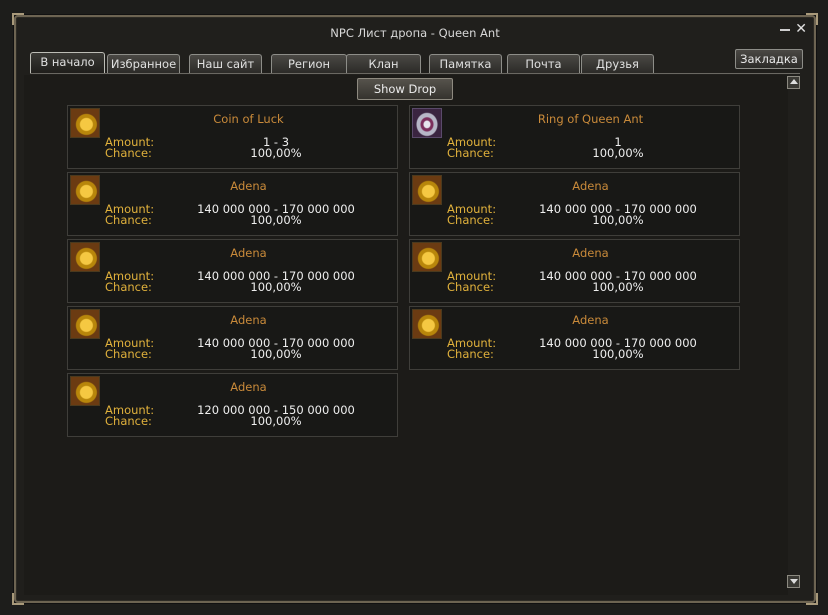 This screenshot has height=615, width=828. What do you see at coordinates (590, 119) in the screenshot?
I see `item-name: Ring of Queen Ant` at bounding box center [590, 119].